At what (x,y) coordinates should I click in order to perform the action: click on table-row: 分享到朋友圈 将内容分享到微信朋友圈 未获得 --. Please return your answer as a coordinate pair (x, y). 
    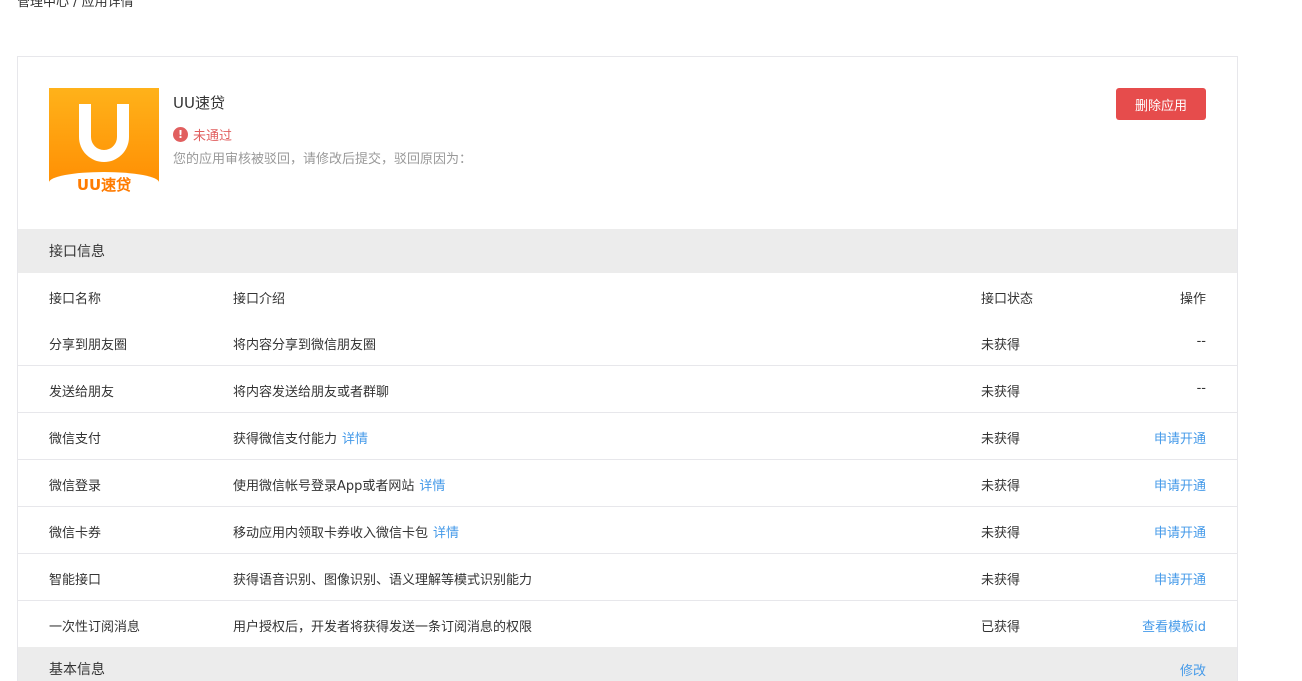
    Looking at the image, I should click on (627, 342).